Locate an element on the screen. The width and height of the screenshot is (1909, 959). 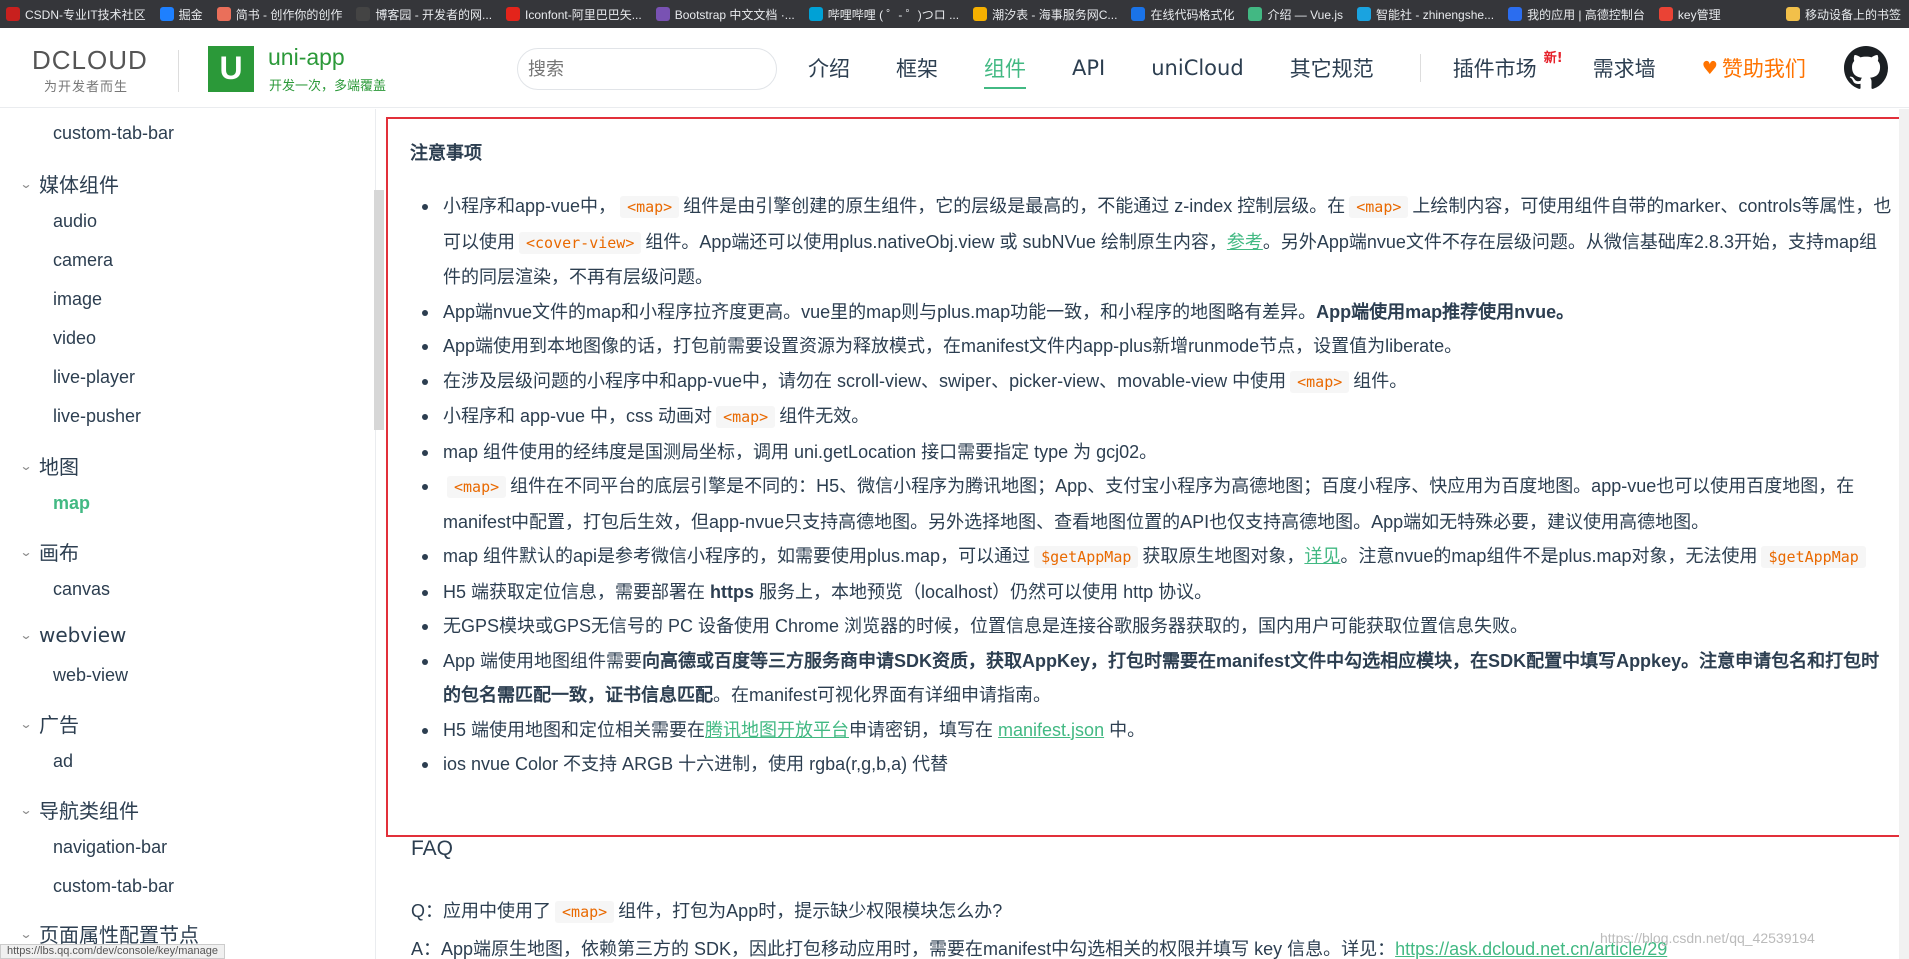
dcloud-logo: DCLOUD 为开发者而生 is located at coordinates (94, 70).